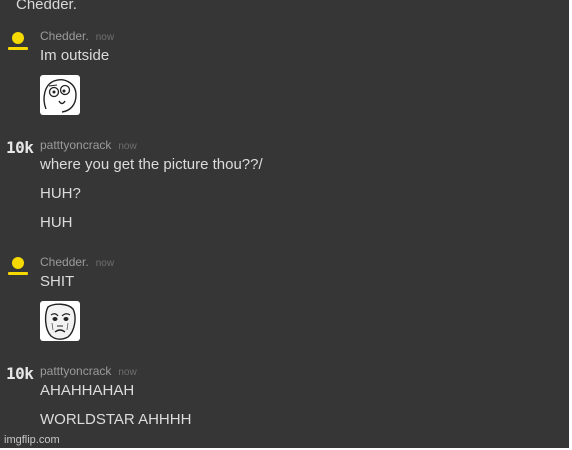 The height and width of the screenshot is (450, 572). What do you see at coordinates (87, 390) in the screenshot?
I see `message-text: AHAHHAHAH` at bounding box center [87, 390].